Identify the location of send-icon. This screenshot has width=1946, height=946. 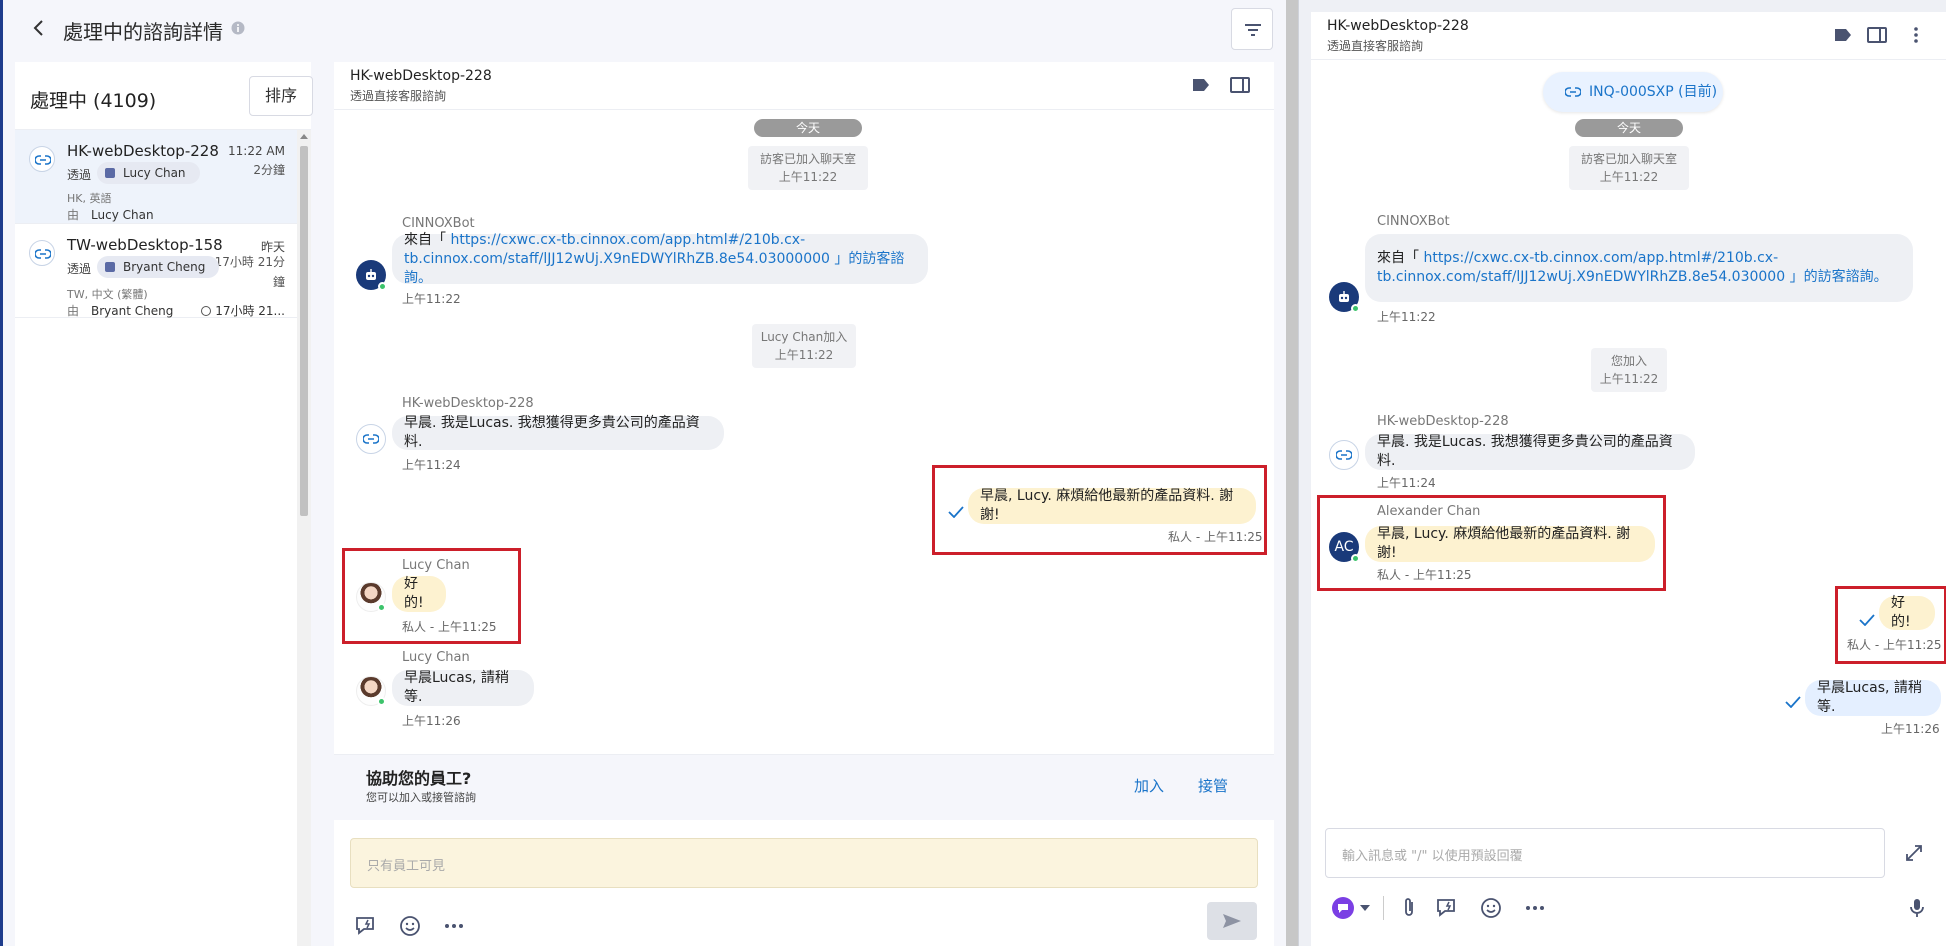
(1232, 921).